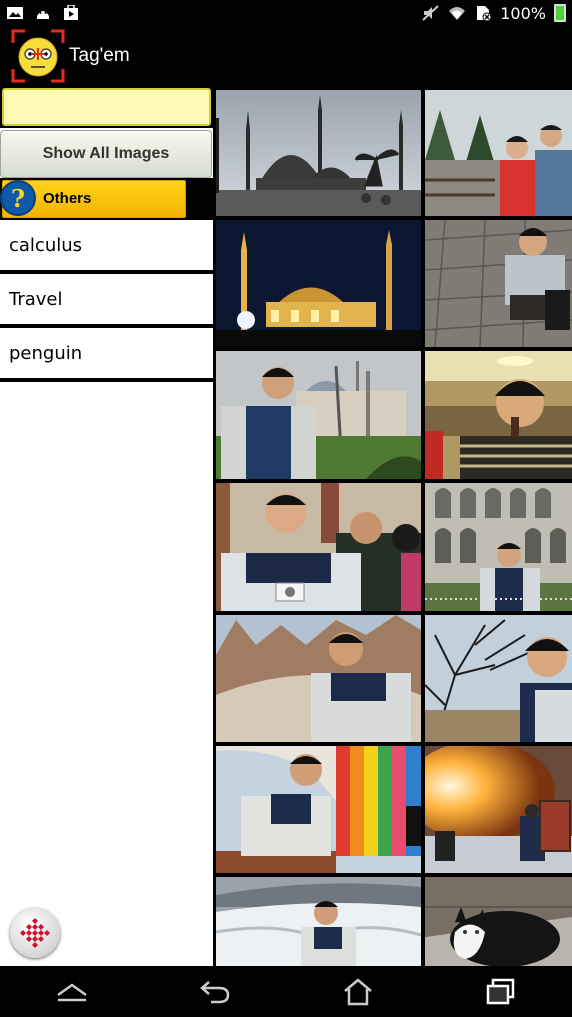 Image resolution: width=572 pixels, height=1017 pixels. I want to click on recent-apps-icon, so click(500, 991).